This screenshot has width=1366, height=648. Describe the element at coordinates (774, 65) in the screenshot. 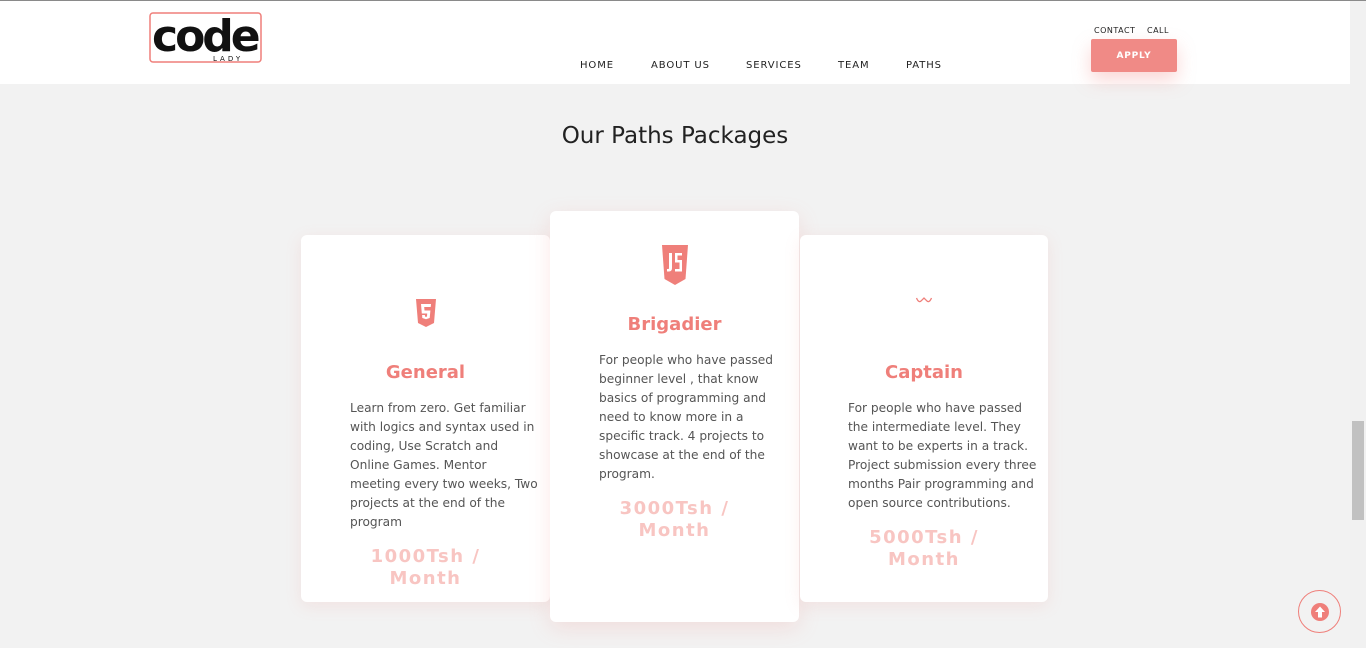

I see `nav-item-services: SERVICES` at that location.